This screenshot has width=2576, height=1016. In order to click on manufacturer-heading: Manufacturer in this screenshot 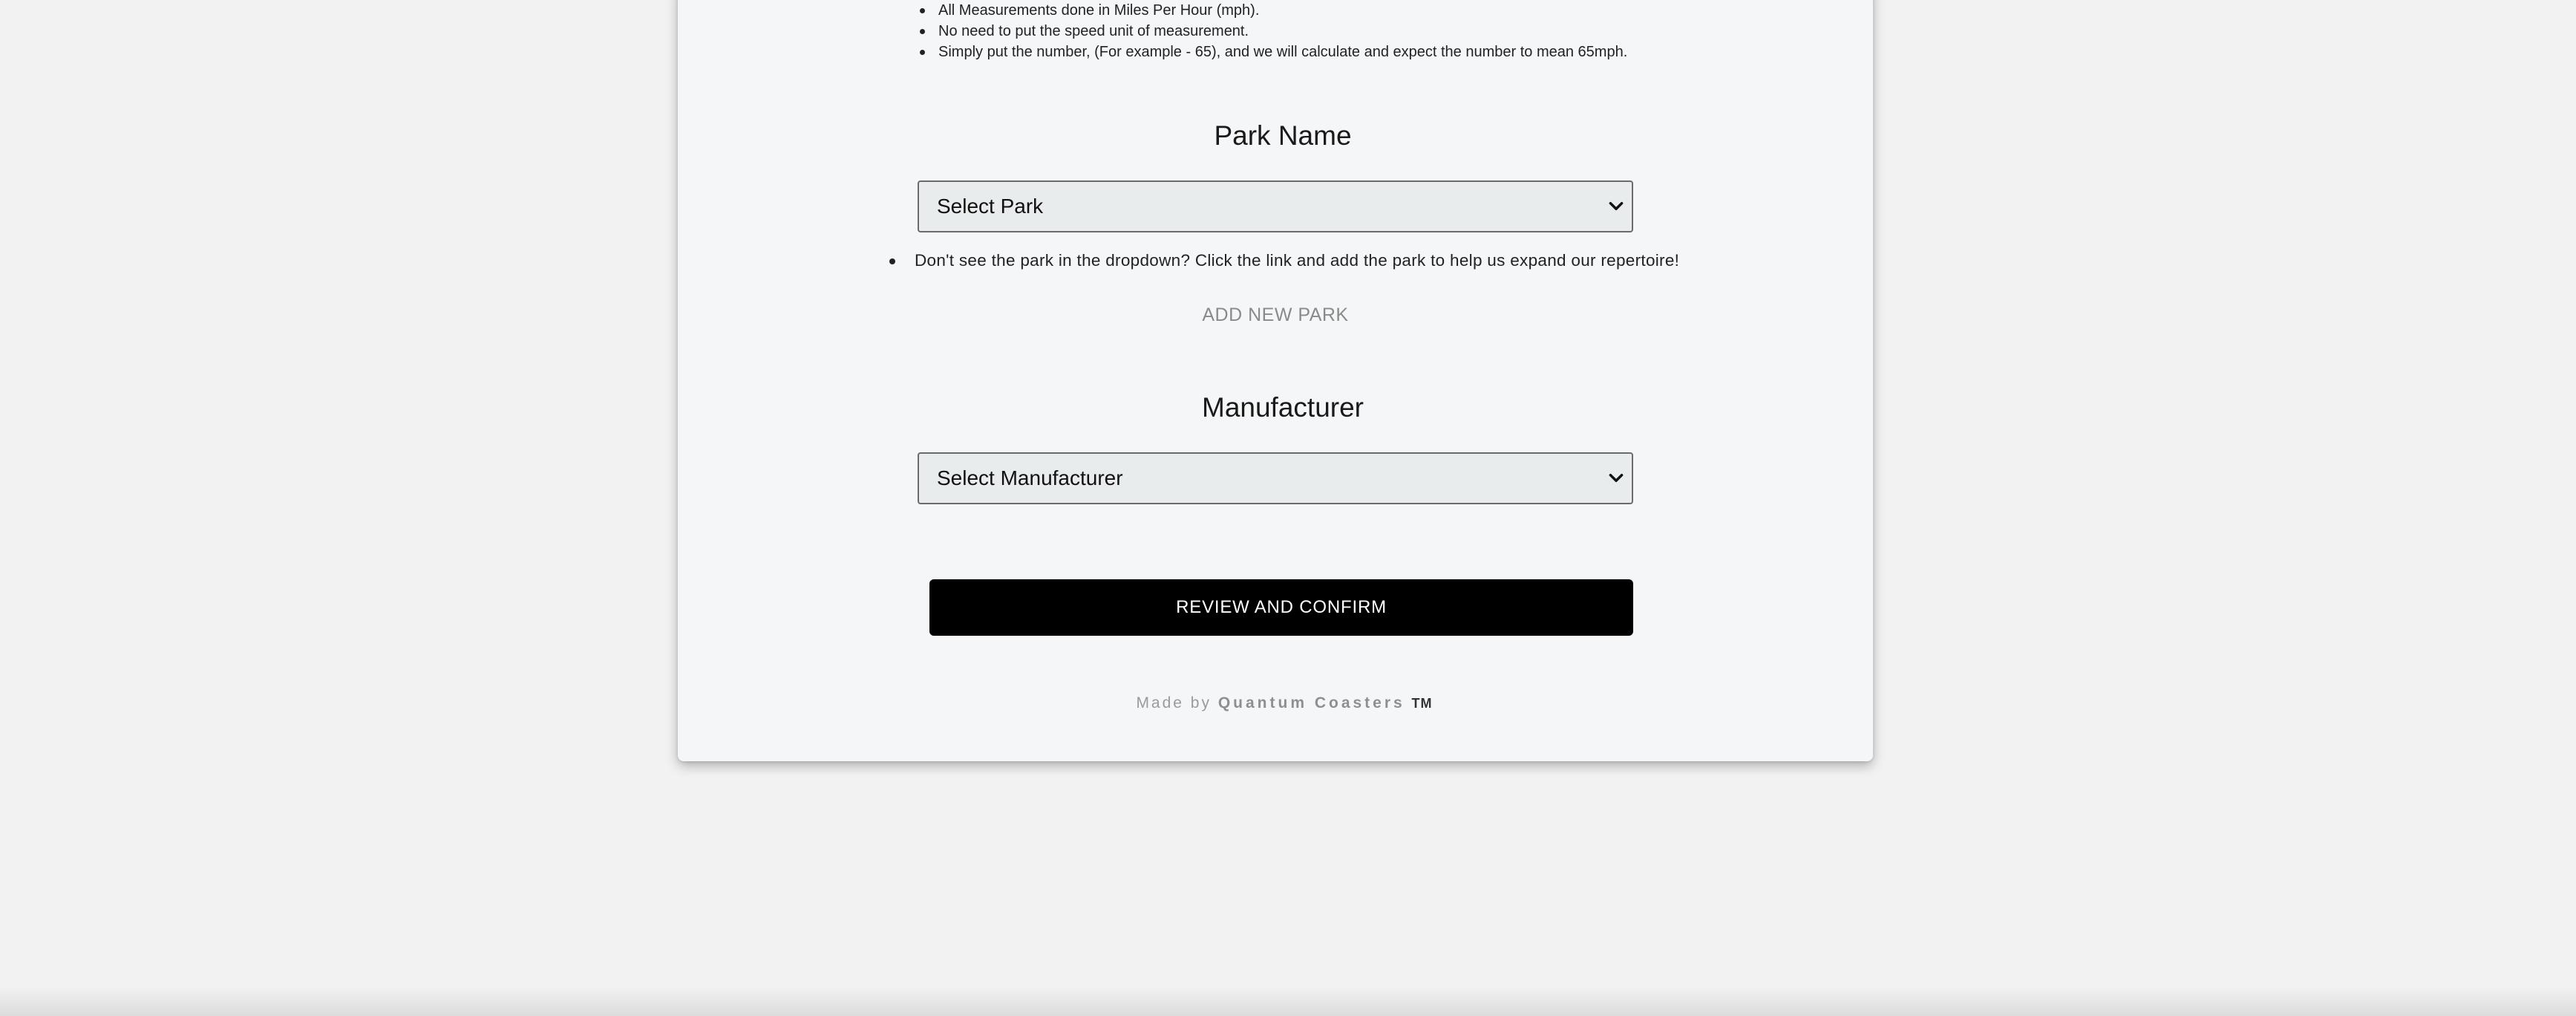, I will do `click(1283, 408)`.